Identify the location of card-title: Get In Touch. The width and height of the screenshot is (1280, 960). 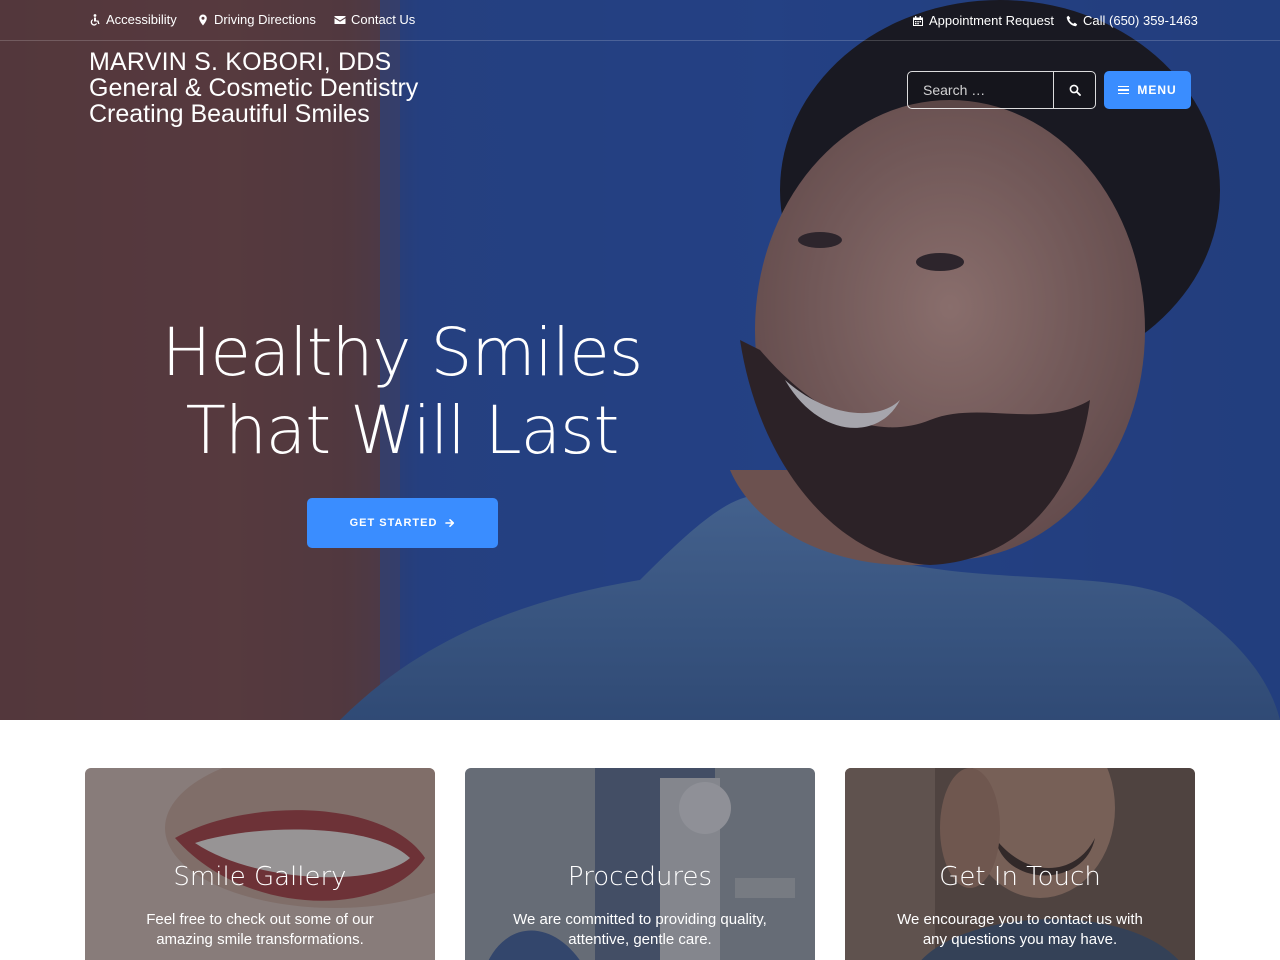
(1020, 877).